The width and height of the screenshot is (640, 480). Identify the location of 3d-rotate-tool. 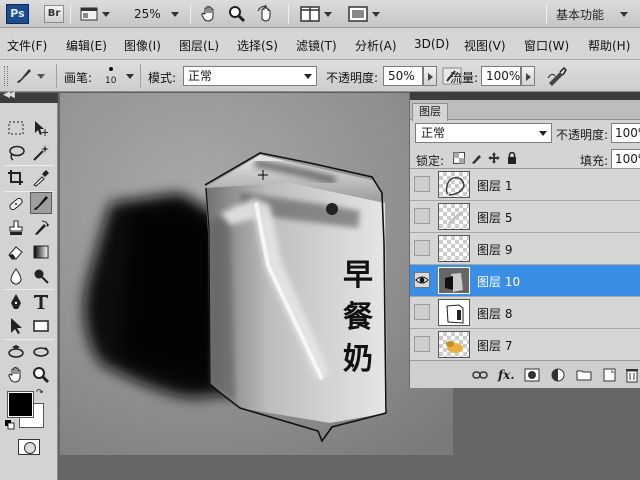
(16, 352).